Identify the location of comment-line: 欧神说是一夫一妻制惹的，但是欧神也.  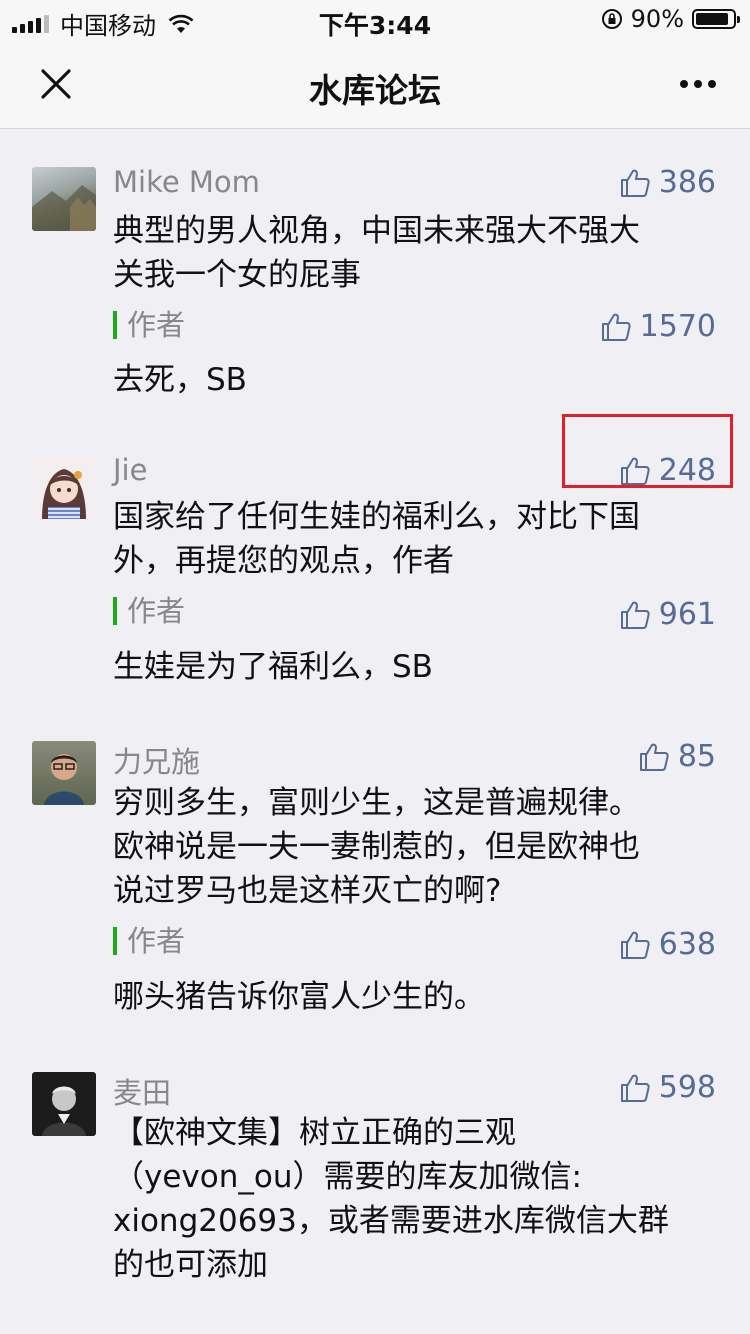
(376, 847).